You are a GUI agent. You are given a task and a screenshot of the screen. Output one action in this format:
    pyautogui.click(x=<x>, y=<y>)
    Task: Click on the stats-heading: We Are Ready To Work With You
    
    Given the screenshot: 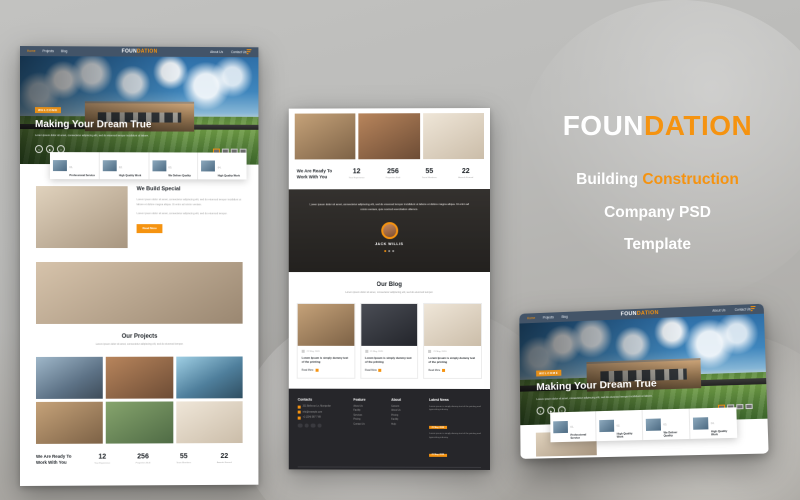 What is the action you would take?
    pyautogui.click(x=314, y=174)
    